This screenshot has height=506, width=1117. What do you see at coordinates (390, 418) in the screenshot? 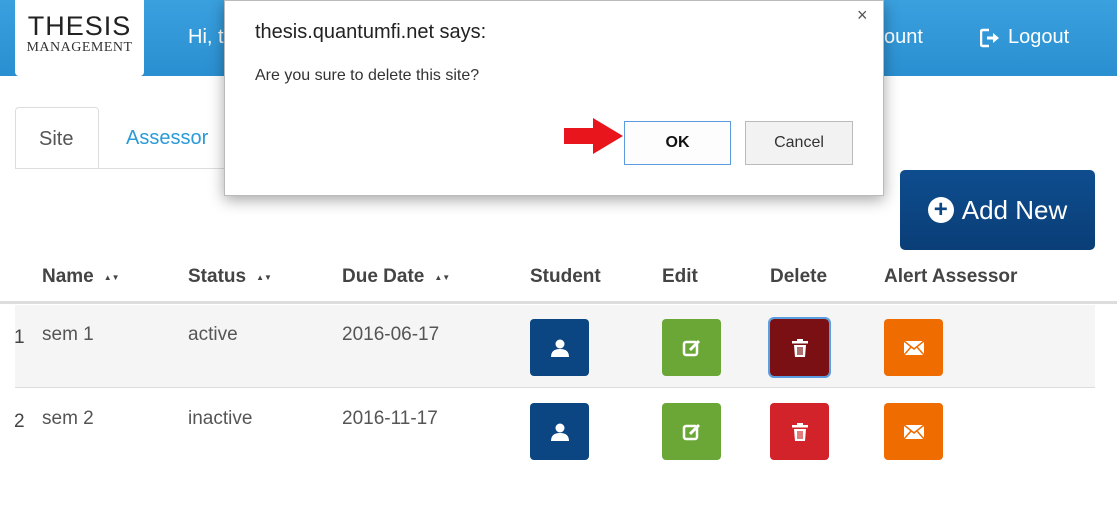
I see `site-due-date: 2016-11-17` at bounding box center [390, 418].